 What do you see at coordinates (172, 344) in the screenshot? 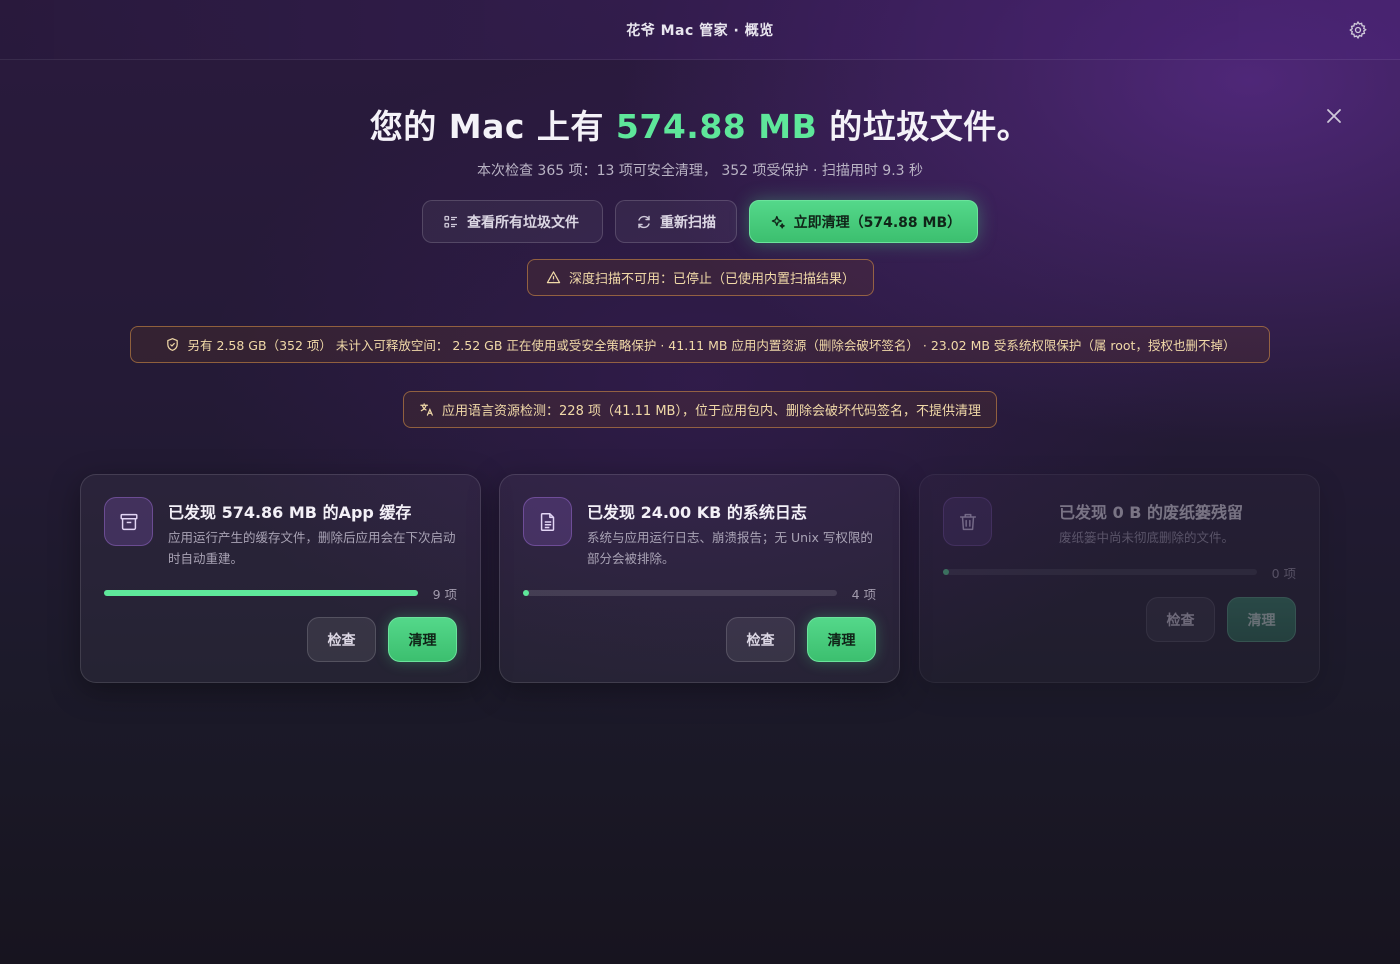
I see `shield-icon` at bounding box center [172, 344].